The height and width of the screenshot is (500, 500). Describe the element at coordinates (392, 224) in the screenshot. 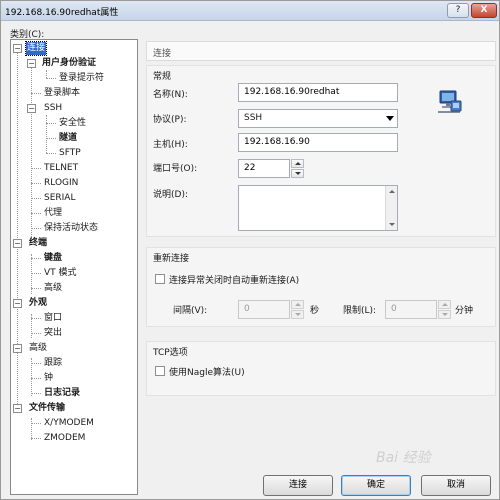

I see `scroll-down-icon` at that location.